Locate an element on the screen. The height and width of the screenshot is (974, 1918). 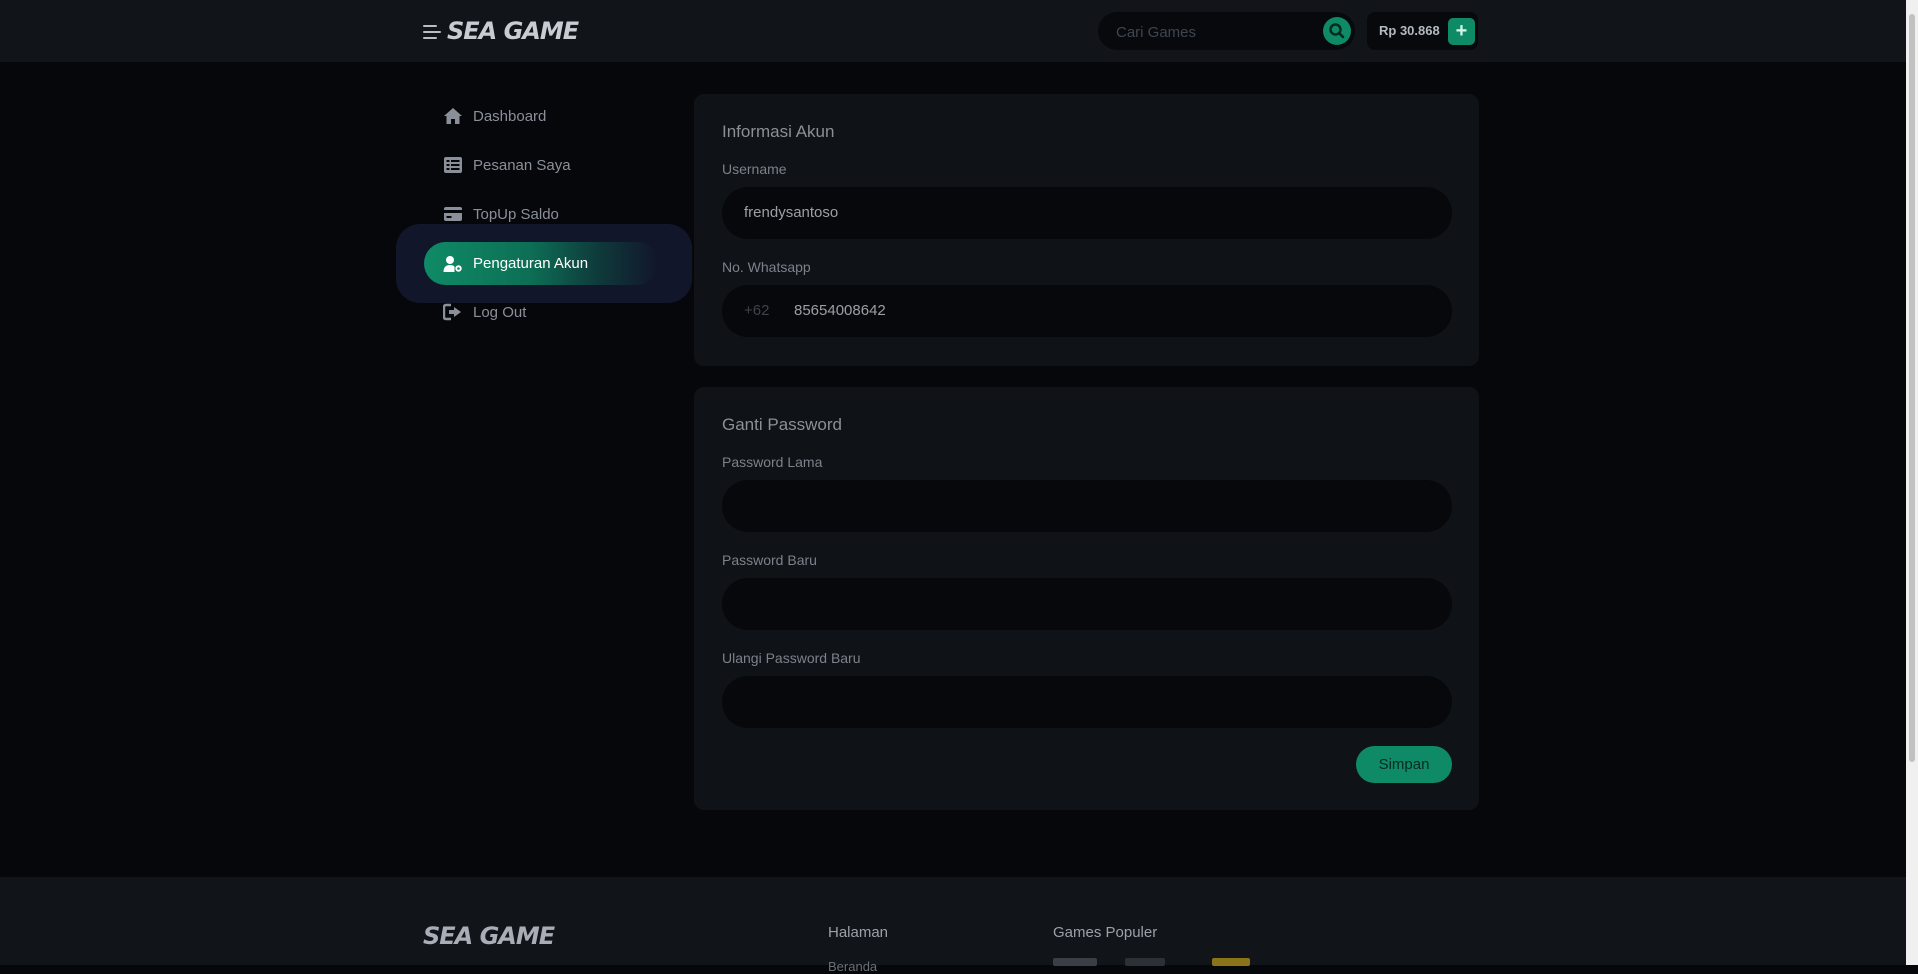
sidebar-item-topup-saldo: TopUp Saldo is located at coordinates (501, 214).